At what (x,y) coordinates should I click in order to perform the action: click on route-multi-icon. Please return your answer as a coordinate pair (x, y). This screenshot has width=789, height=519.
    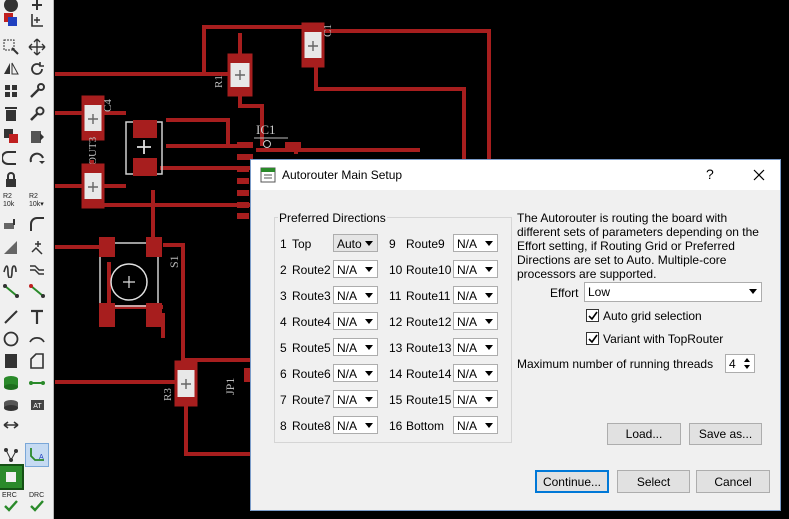
    Looking at the image, I should click on (37, 291).